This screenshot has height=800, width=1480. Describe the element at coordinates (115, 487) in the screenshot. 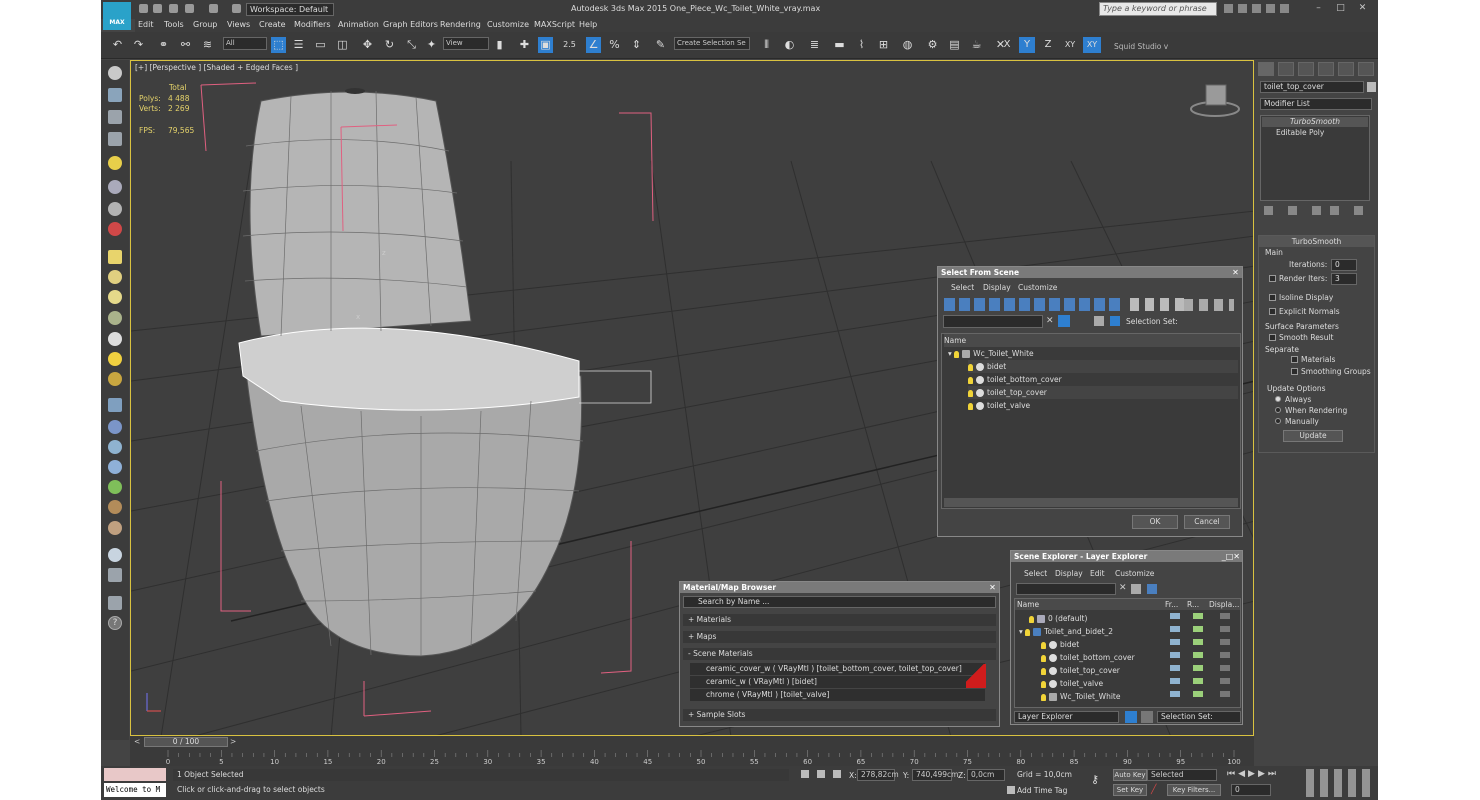

I see `grass-icon` at that location.